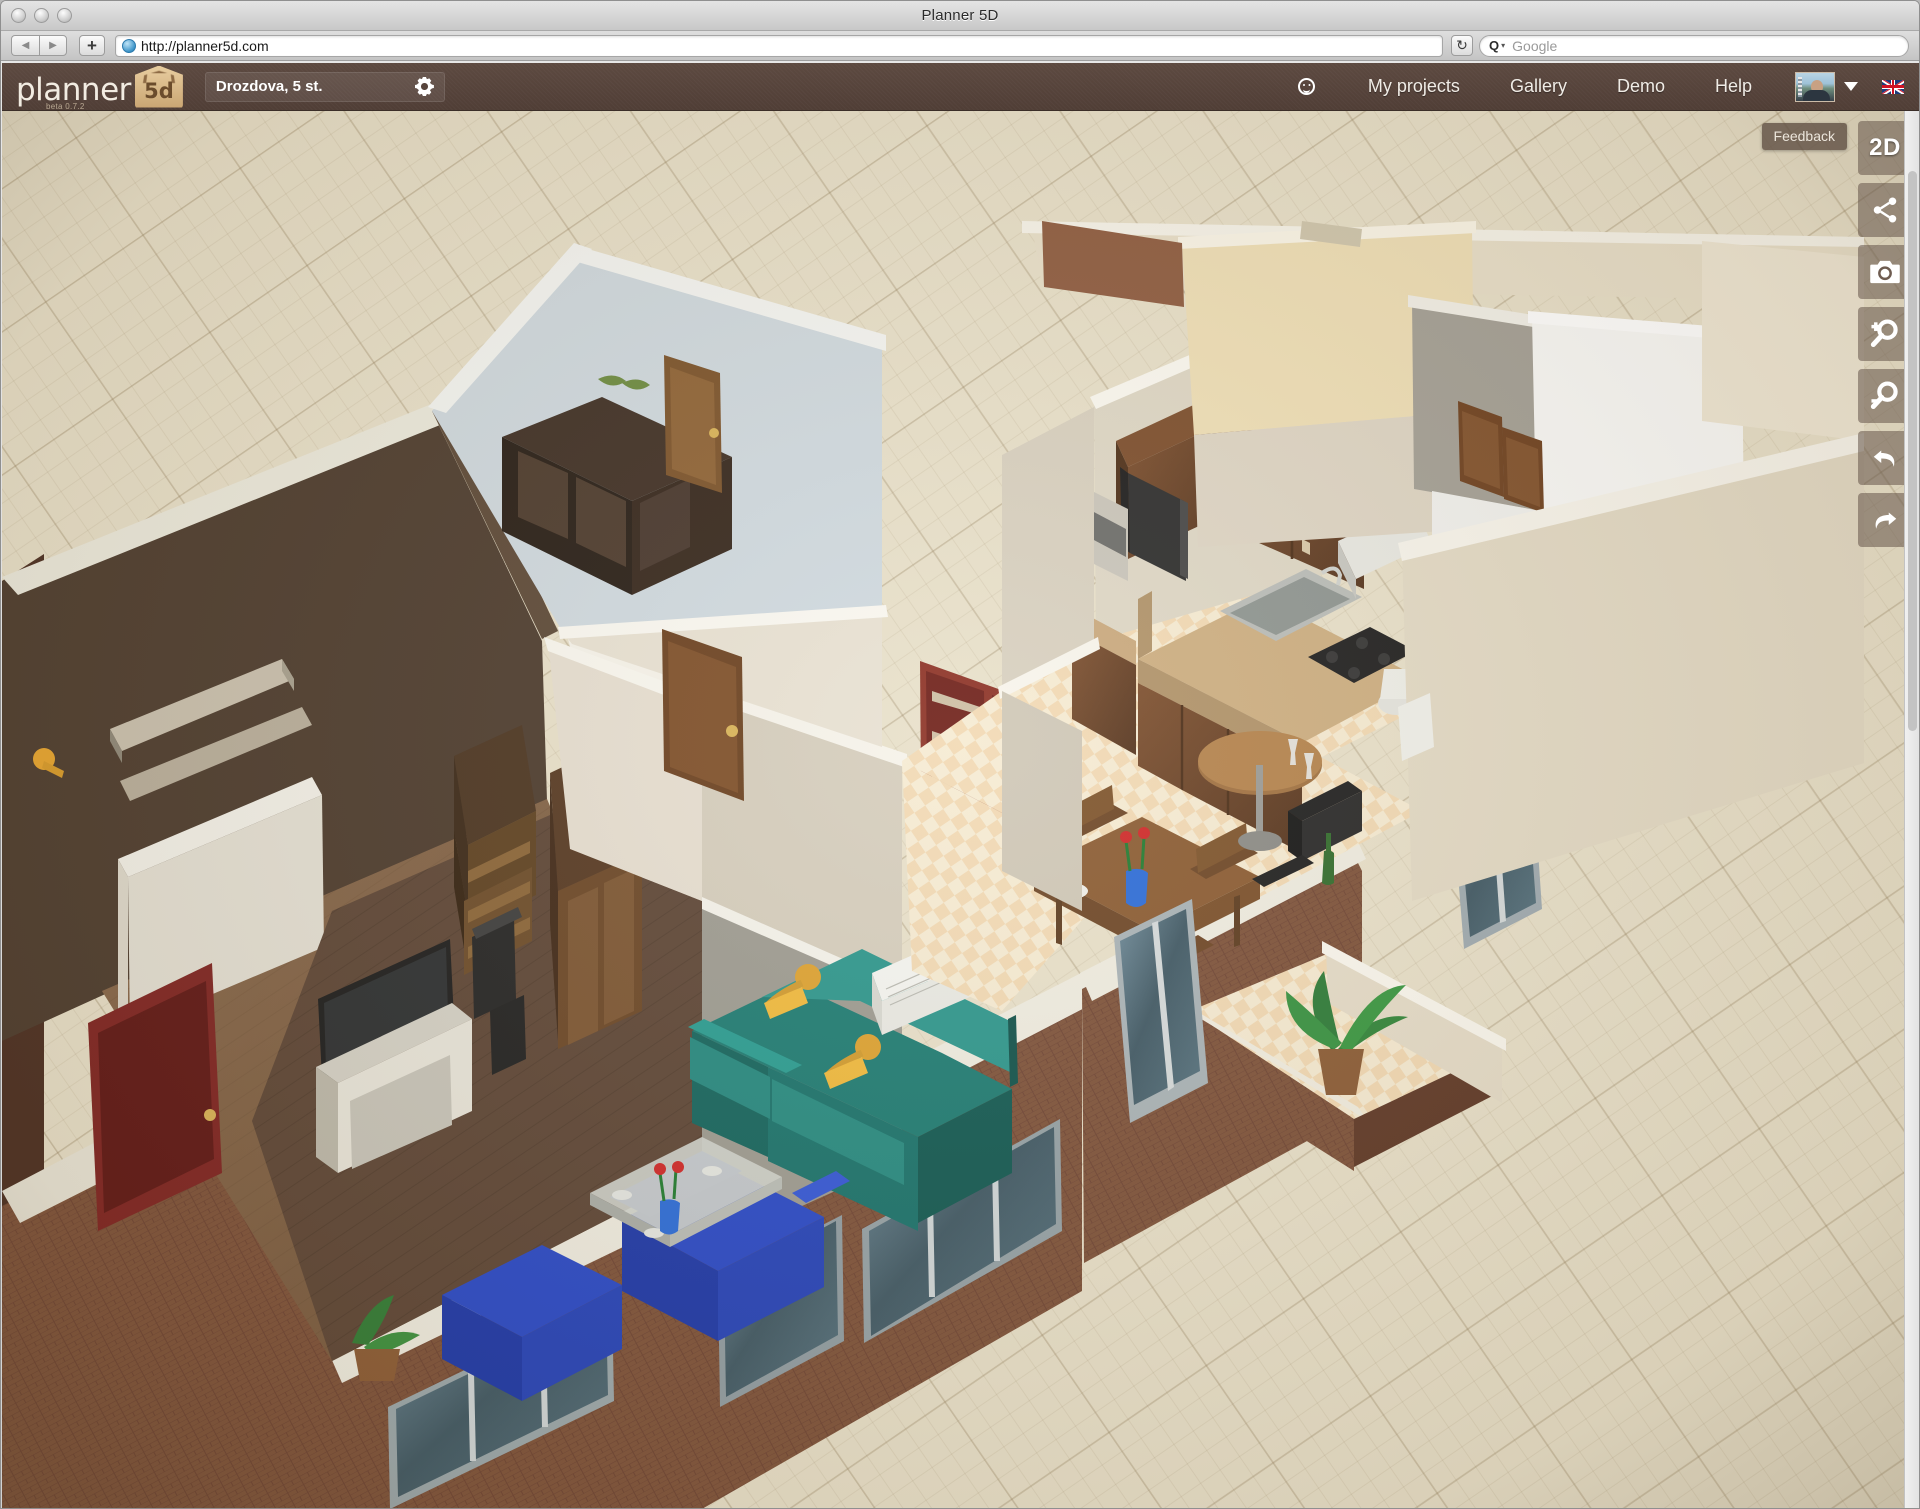  What do you see at coordinates (1694, 45) in the screenshot?
I see `search-field: Q ▾ Google` at bounding box center [1694, 45].